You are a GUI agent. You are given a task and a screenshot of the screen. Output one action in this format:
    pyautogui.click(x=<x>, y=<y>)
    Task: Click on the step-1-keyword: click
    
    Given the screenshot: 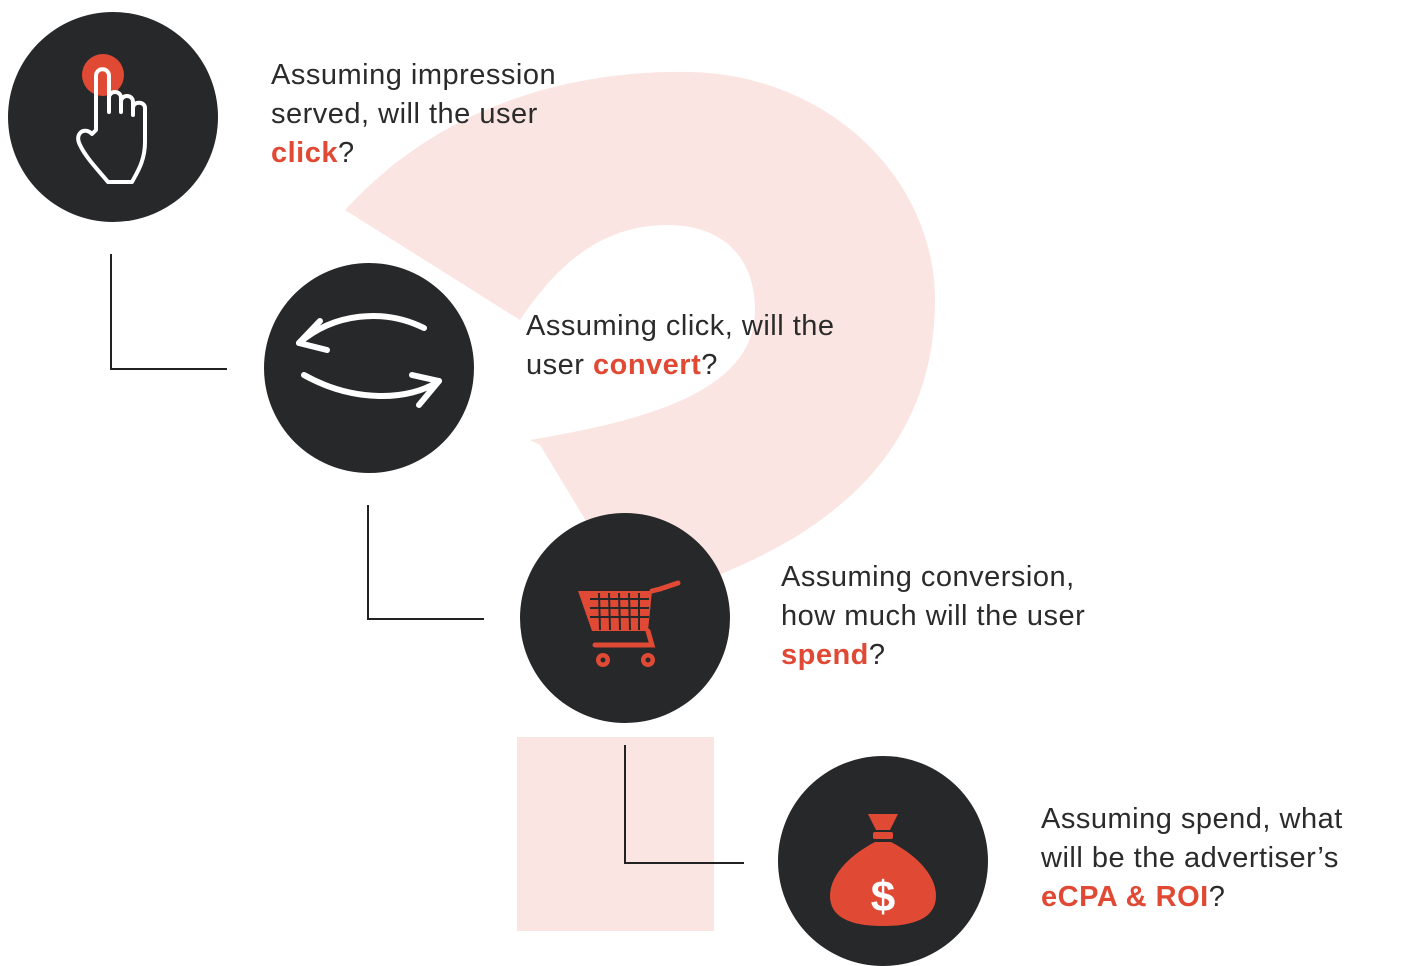 What is the action you would take?
    pyautogui.click(x=304, y=153)
    